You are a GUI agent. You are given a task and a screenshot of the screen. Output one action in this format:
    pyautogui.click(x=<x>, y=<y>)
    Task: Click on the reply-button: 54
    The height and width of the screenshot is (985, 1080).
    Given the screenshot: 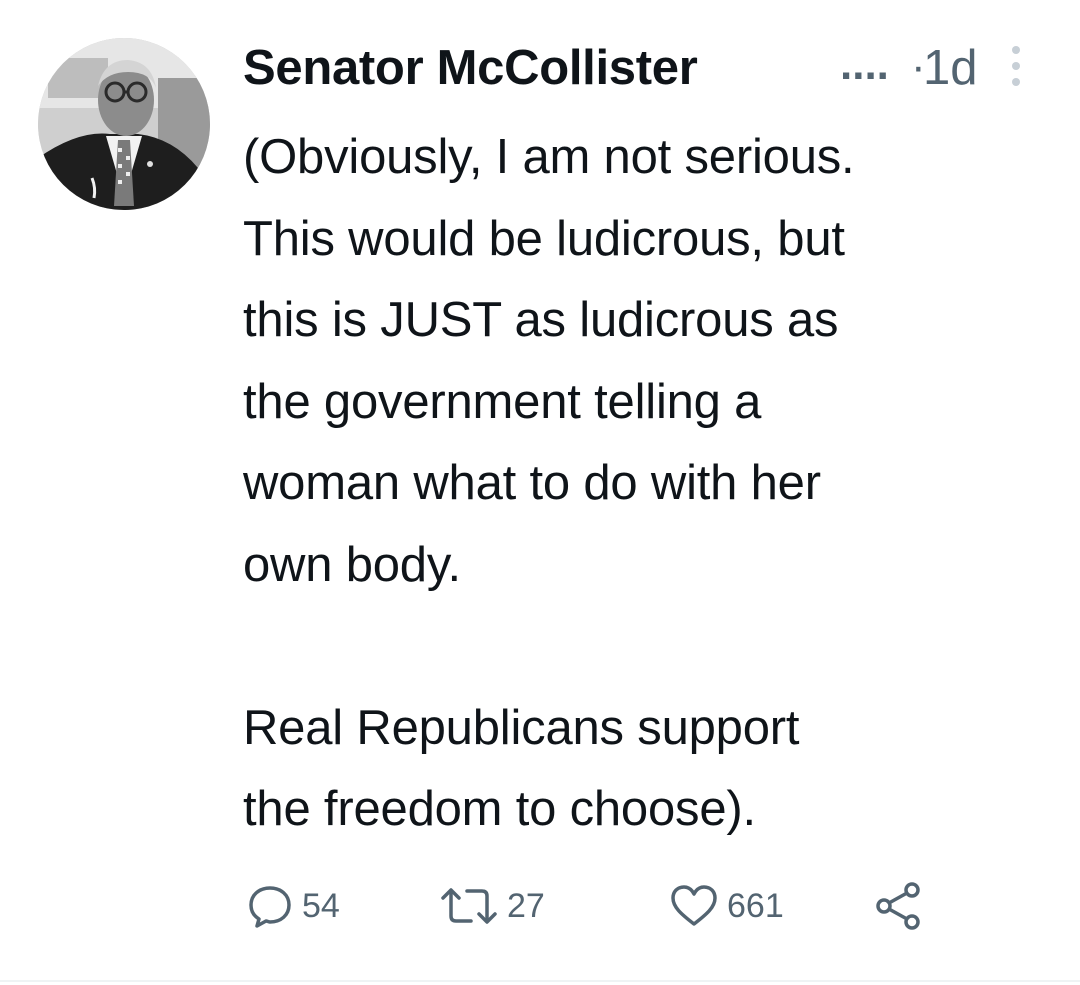 What is the action you would take?
    pyautogui.click(x=293, y=906)
    